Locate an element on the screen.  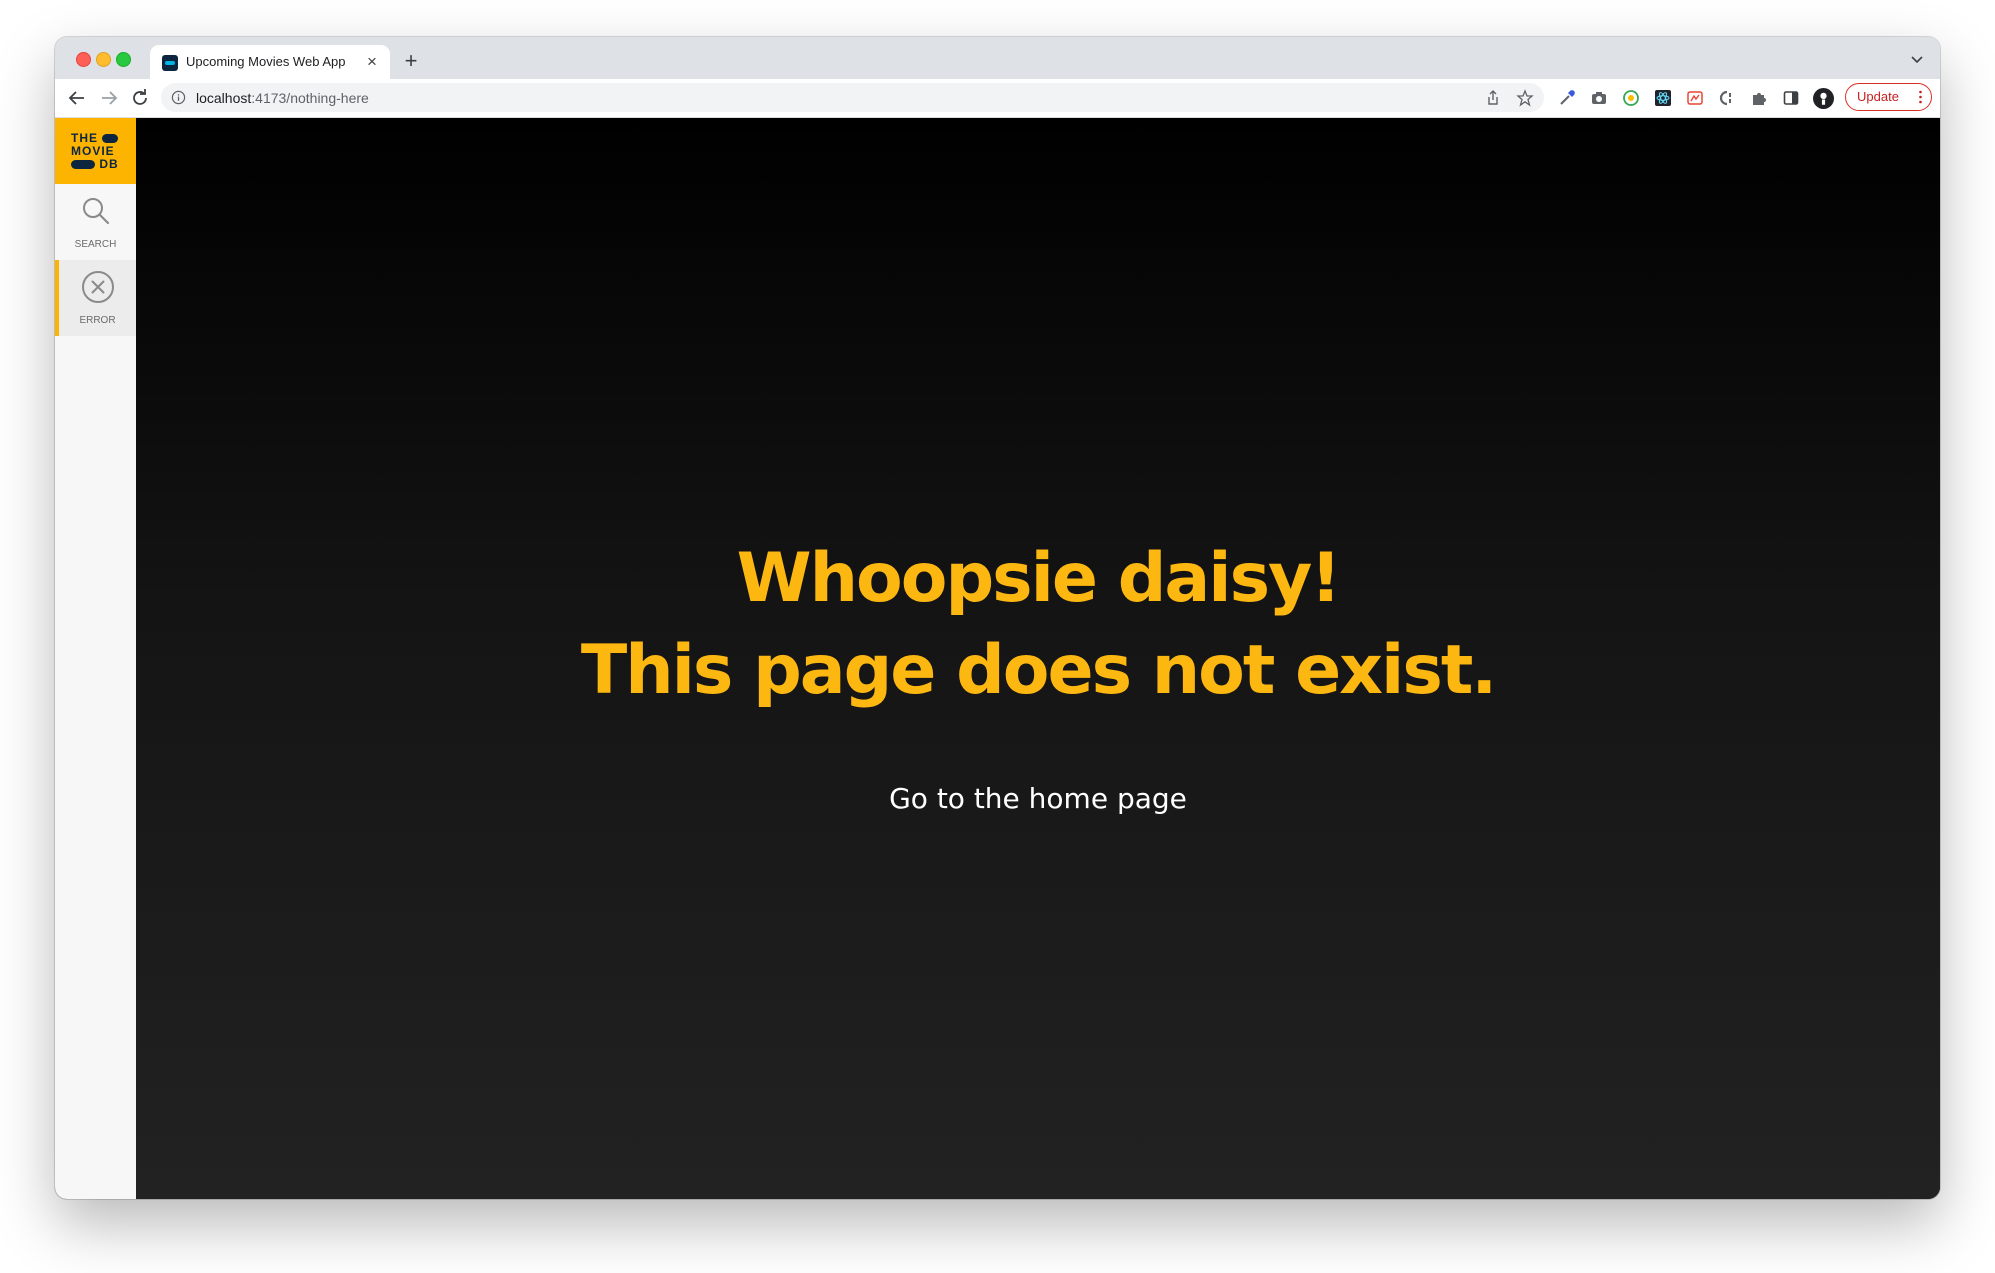
url-host: localhost is located at coordinates (224, 98).